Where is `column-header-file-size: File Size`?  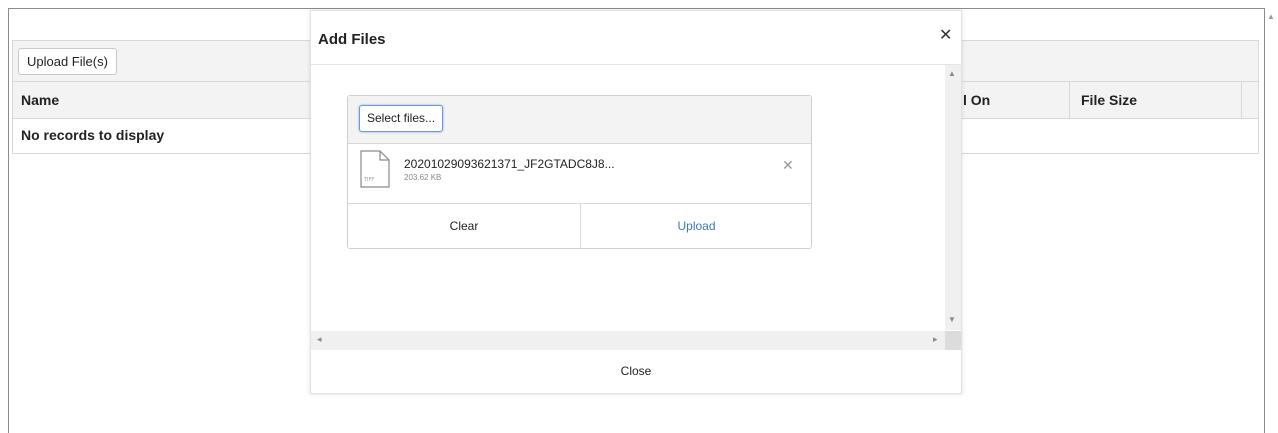
column-header-file-size: File Size is located at coordinates (1109, 100).